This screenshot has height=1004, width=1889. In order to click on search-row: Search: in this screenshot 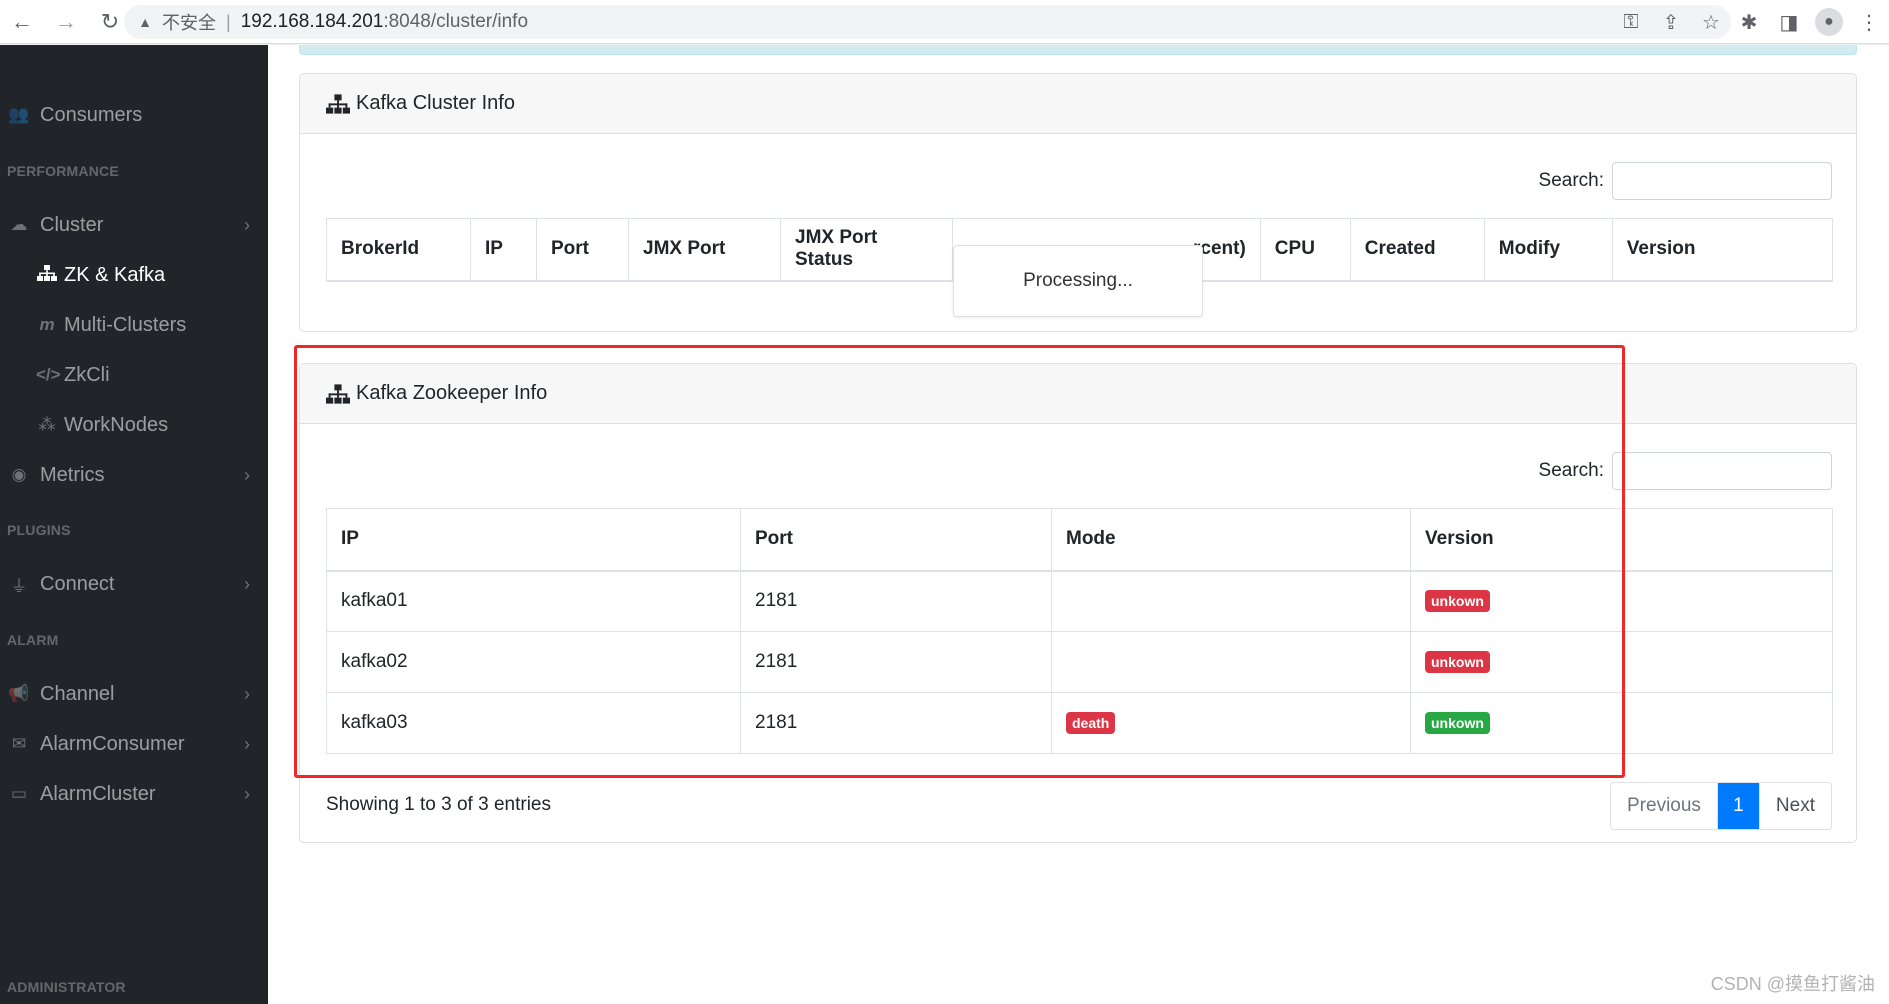, I will do `click(1685, 181)`.